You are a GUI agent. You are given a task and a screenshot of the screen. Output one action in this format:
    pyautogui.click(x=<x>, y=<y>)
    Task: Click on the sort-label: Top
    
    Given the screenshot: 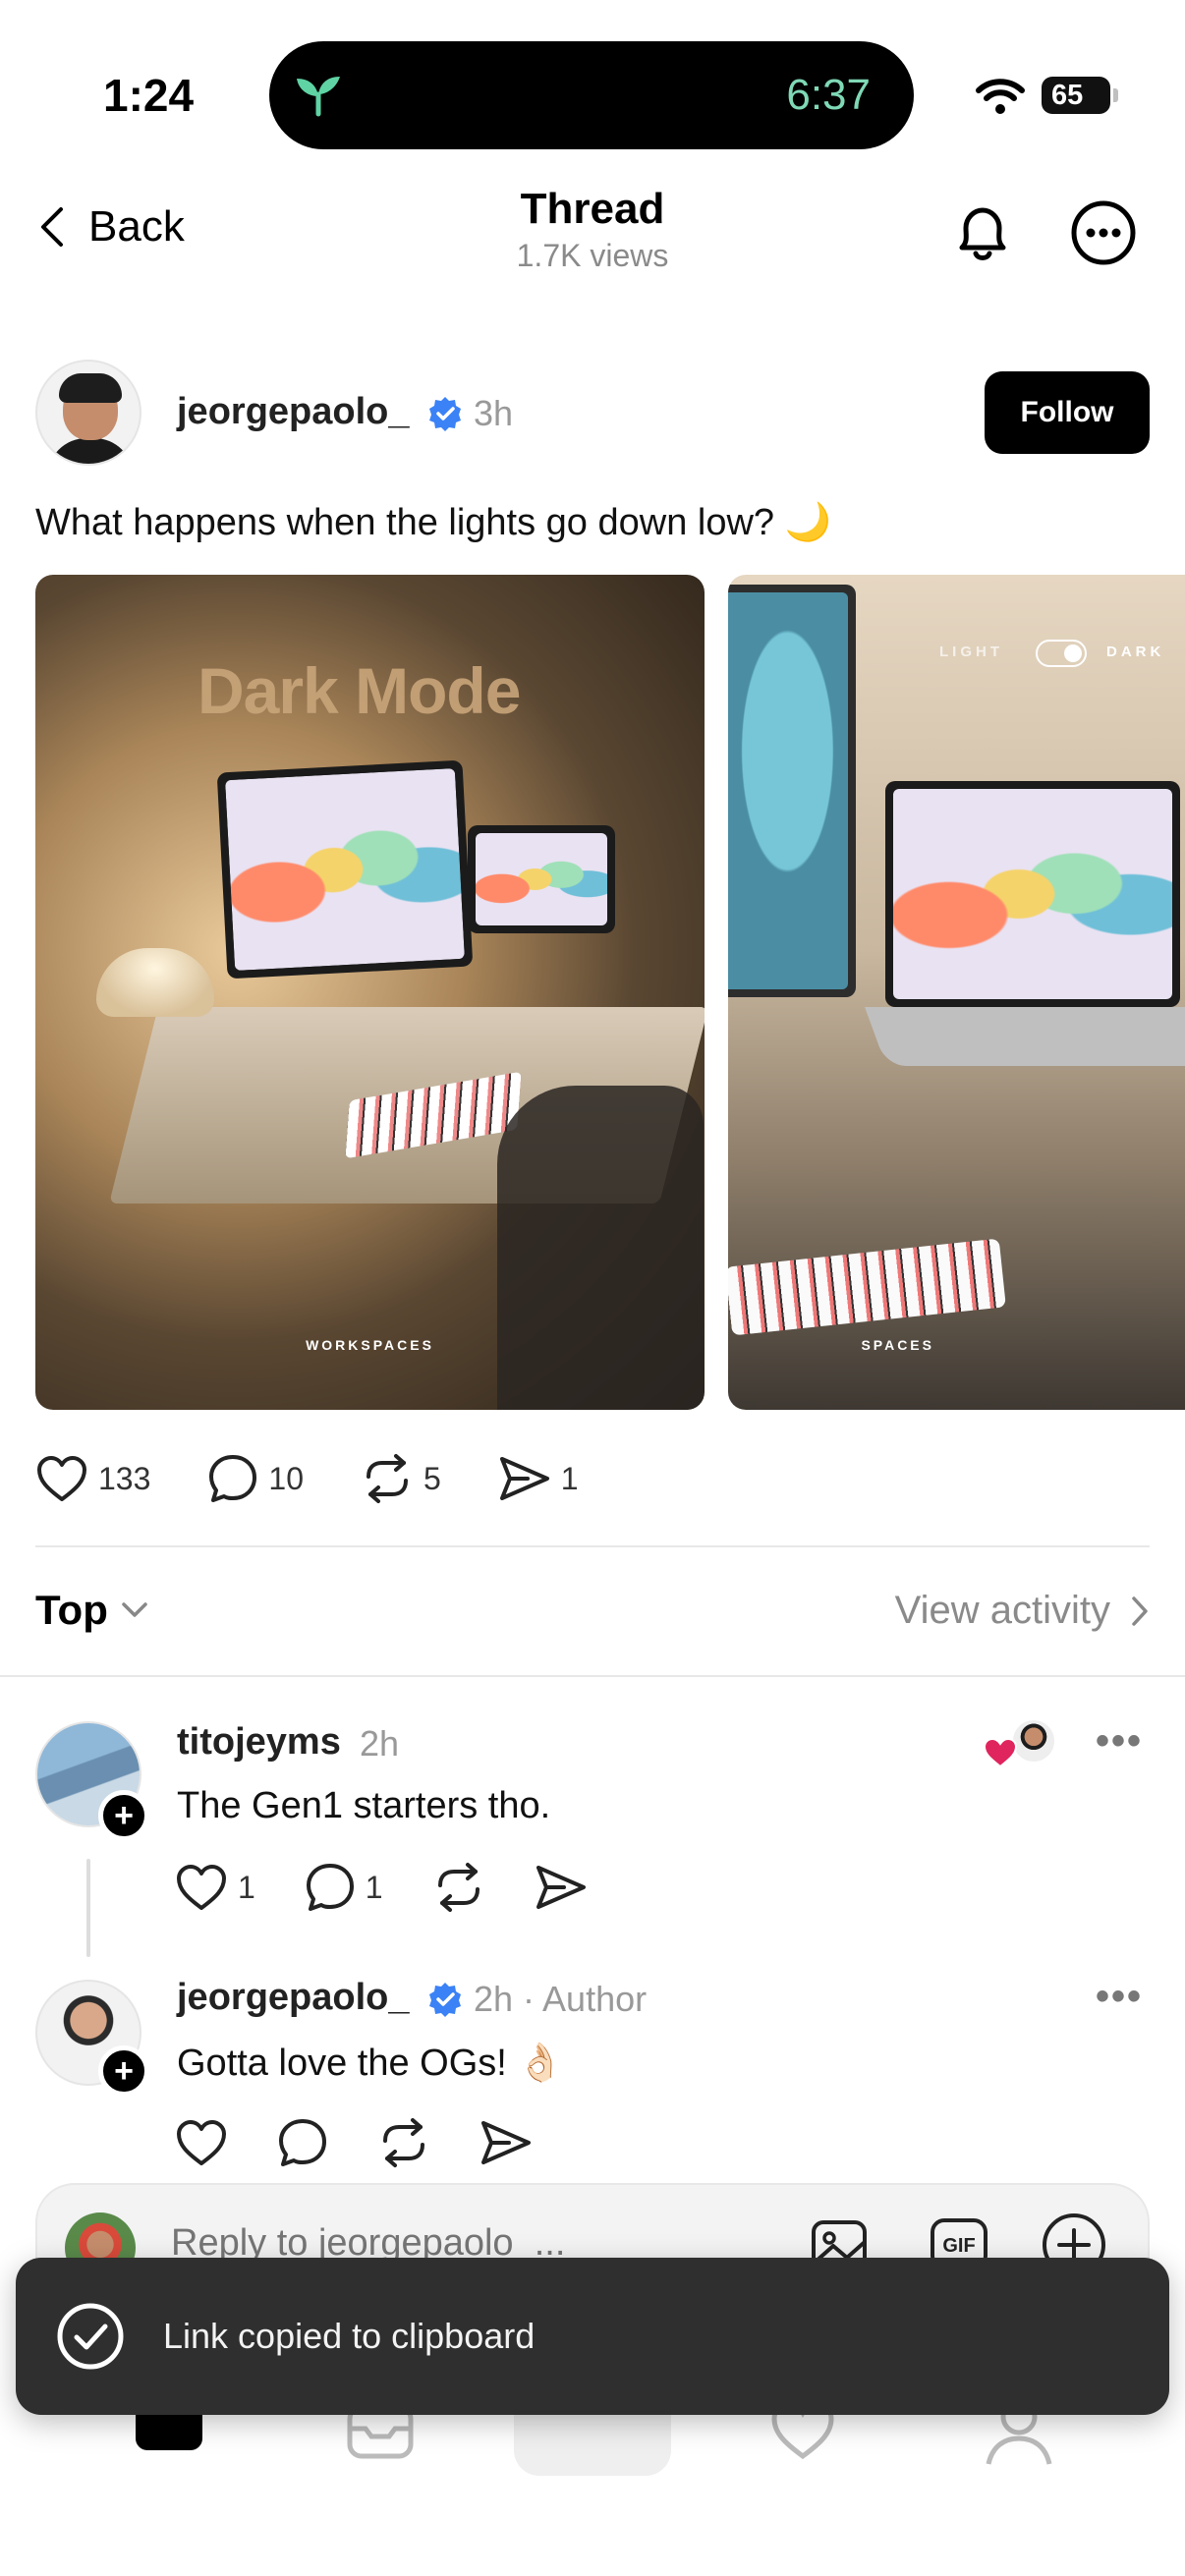 What is the action you would take?
    pyautogui.click(x=72, y=1610)
    